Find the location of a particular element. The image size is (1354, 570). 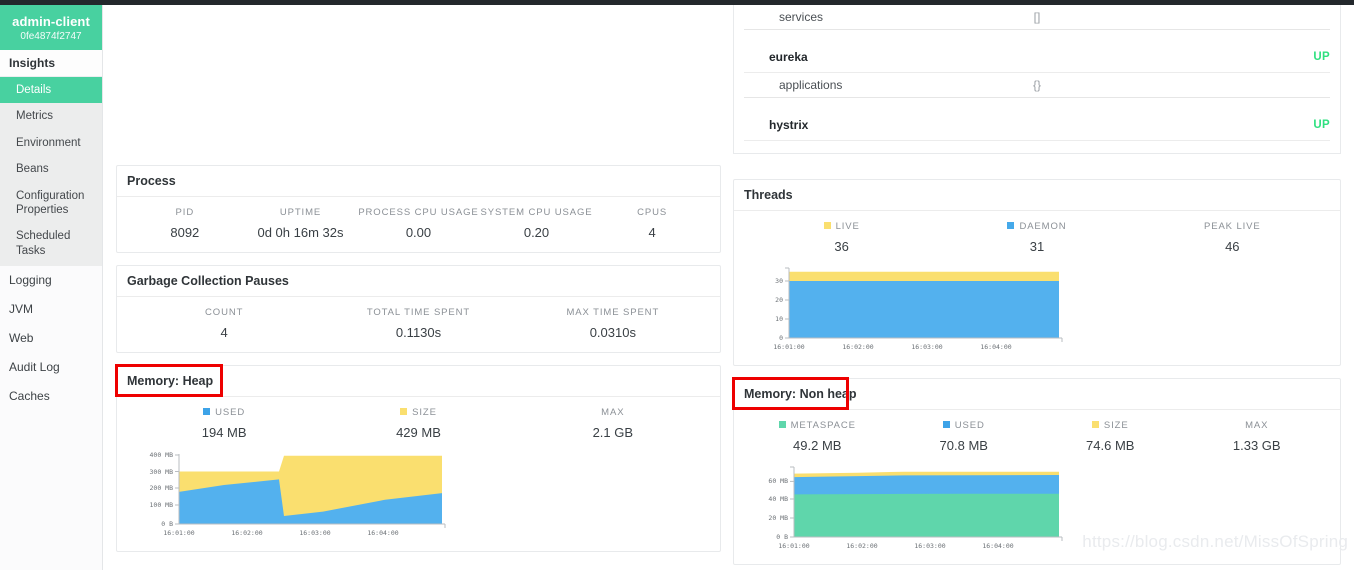

brand-header: admin-client 0fe4874f2747 is located at coordinates (51, 27).